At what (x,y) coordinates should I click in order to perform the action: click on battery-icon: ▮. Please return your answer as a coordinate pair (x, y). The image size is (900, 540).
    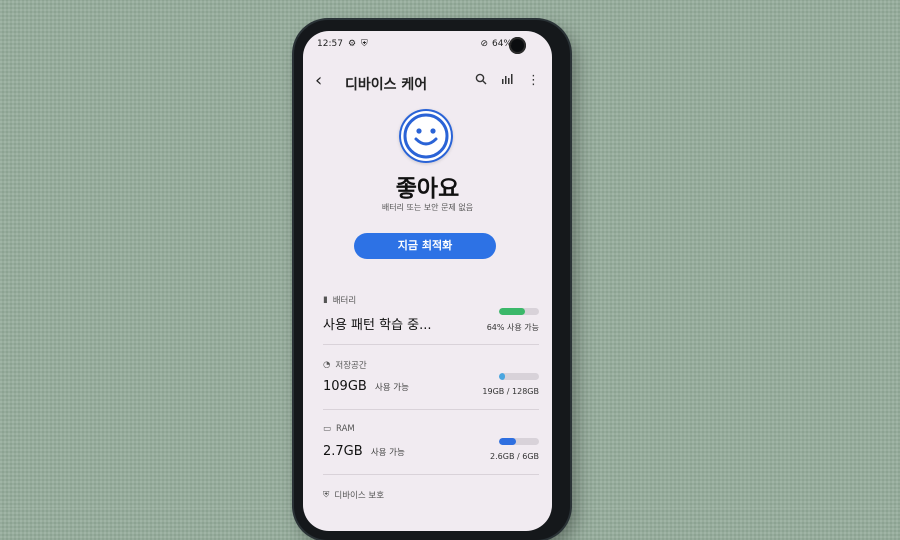
    Looking at the image, I should click on (325, 300).